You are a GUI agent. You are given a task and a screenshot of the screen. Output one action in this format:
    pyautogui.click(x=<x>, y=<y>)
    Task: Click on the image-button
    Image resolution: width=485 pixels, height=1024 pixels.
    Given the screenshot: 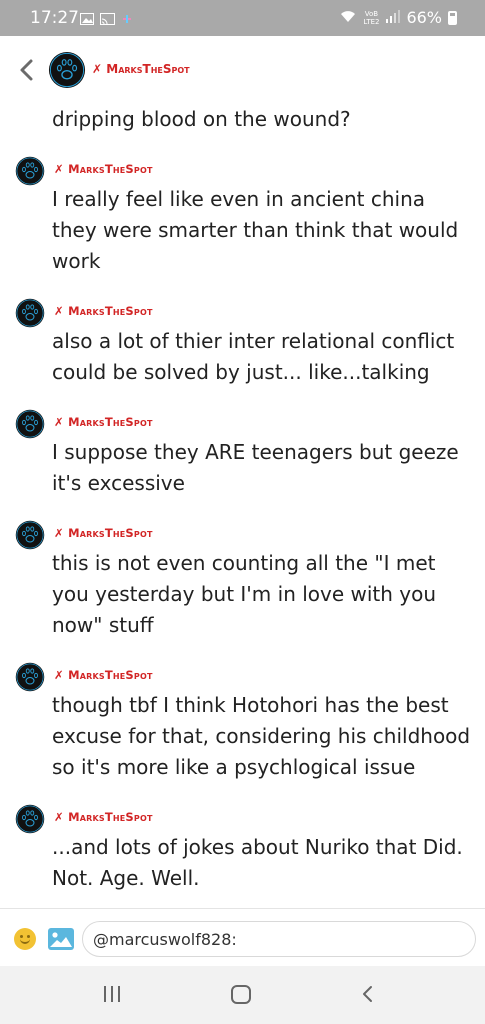 What is the action you would take?
    pyautogui.click(x=61, y=939)
    